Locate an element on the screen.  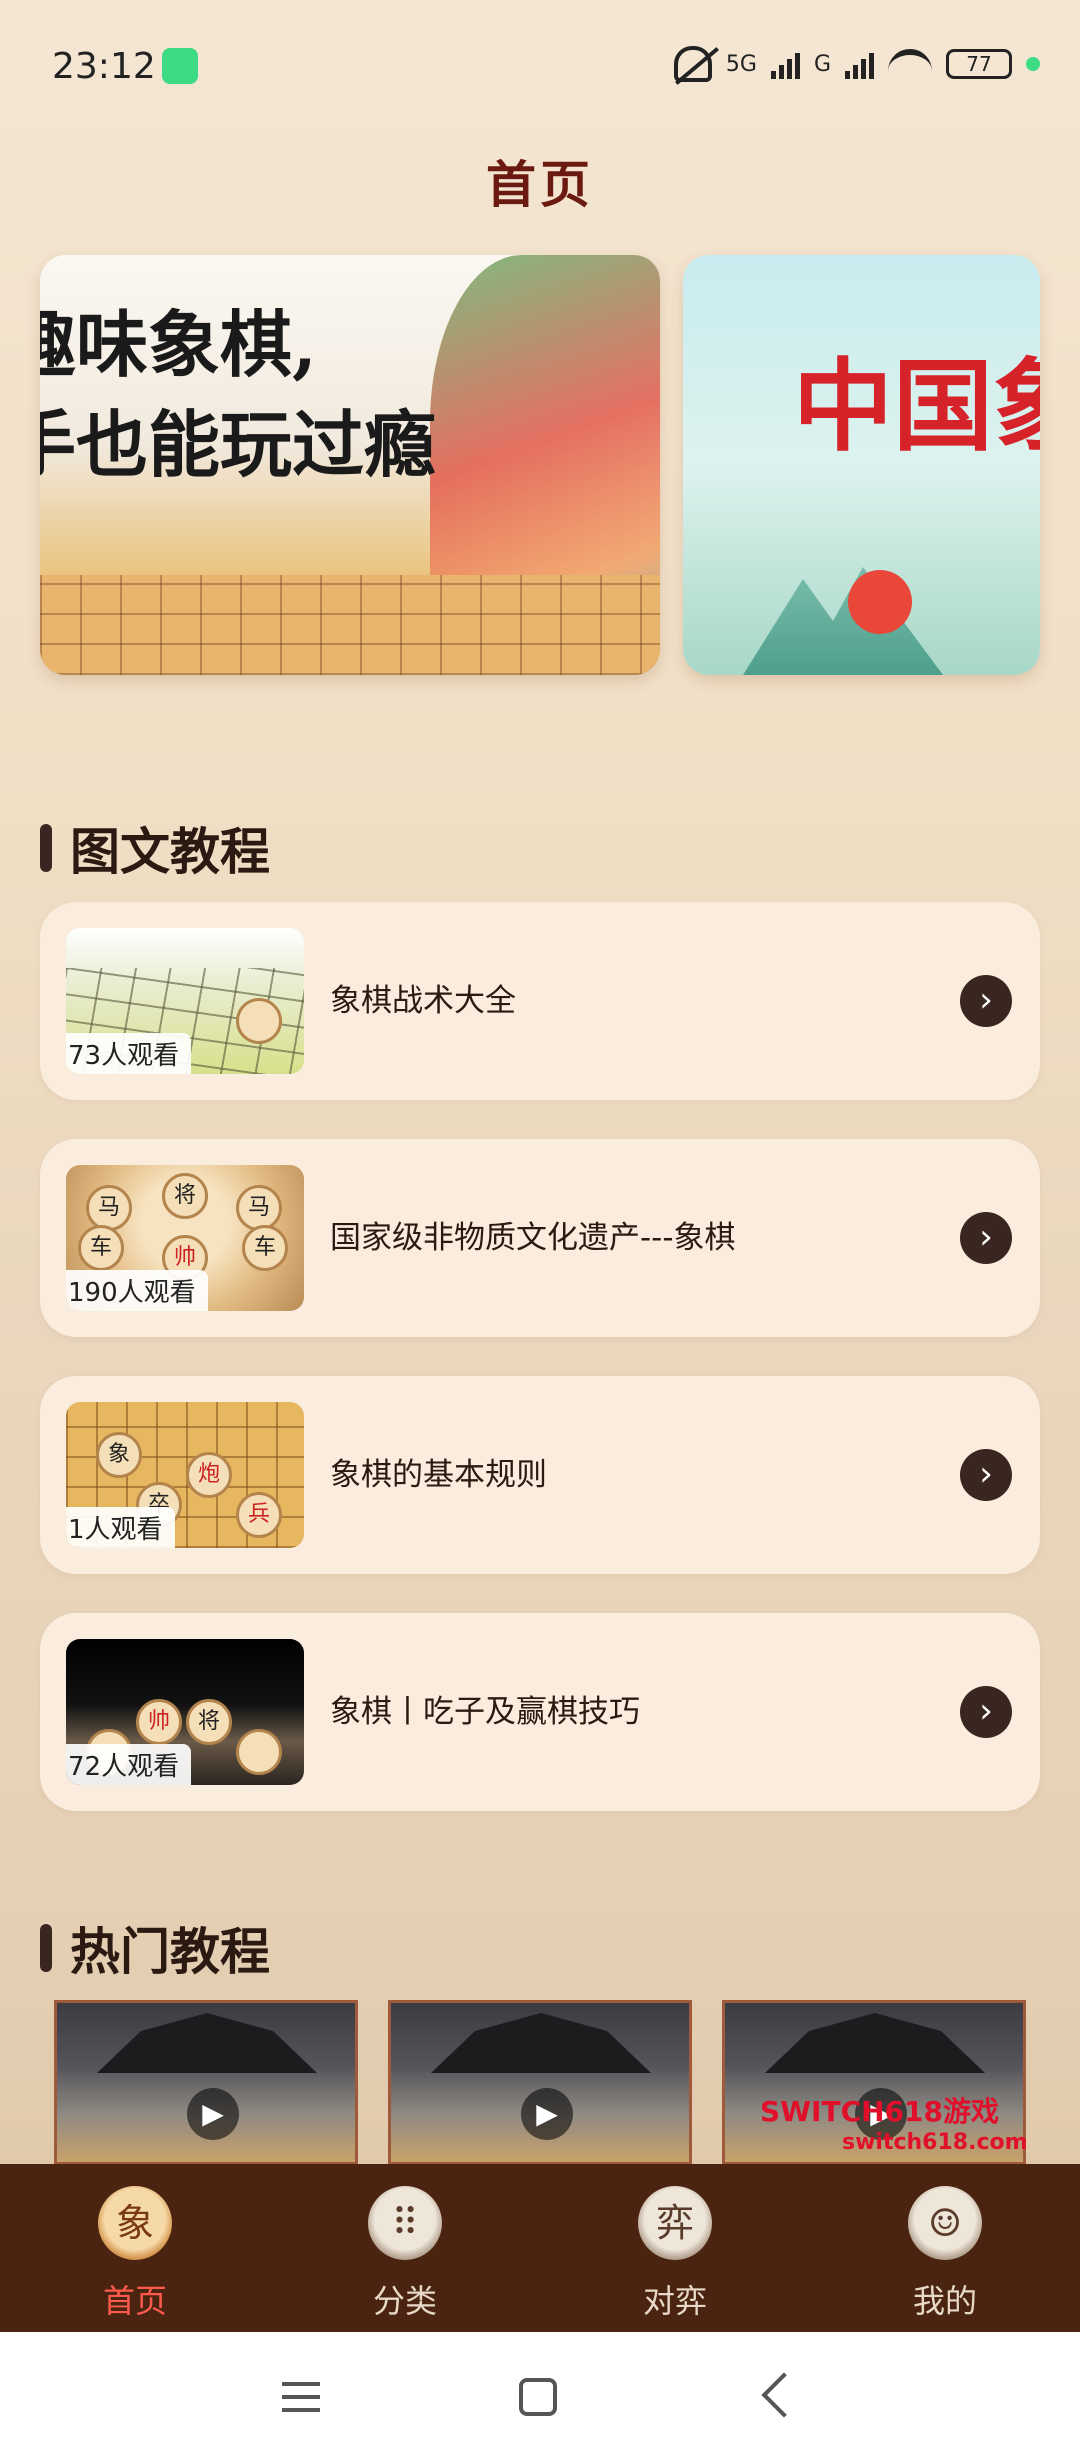
versus-icon: 弈 is located at coordinates (675, 2223).